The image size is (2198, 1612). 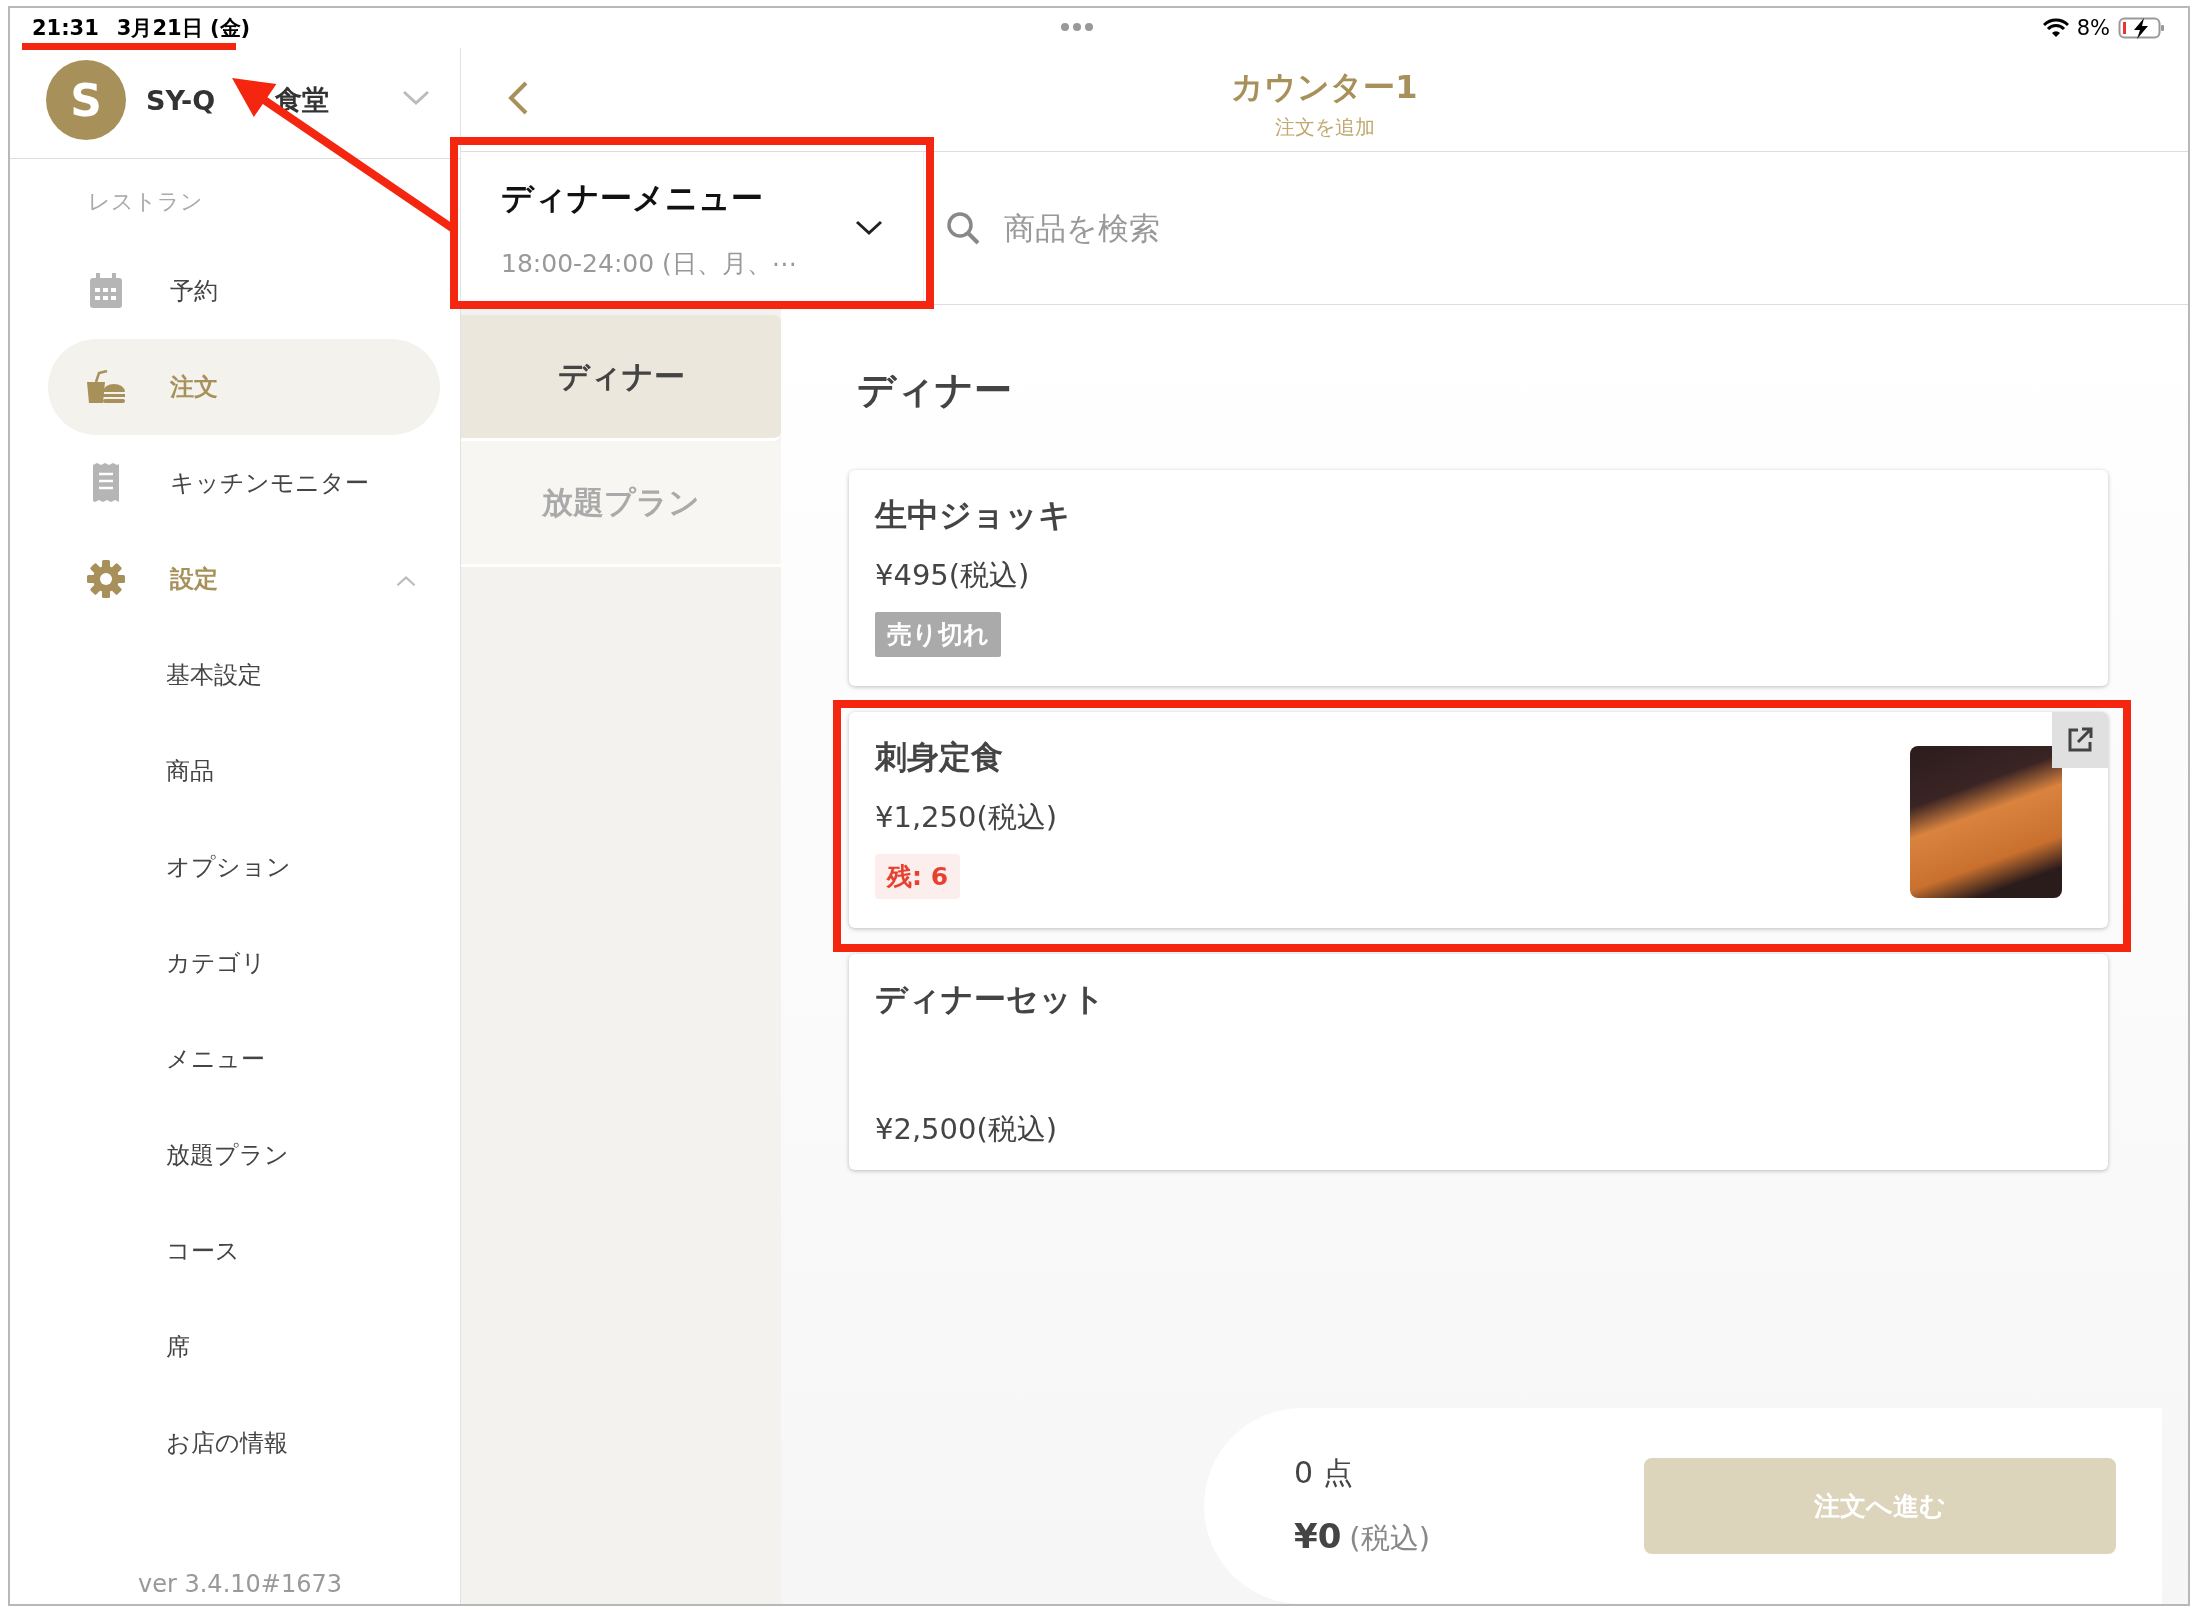 What do you see at coordinates (967, 1129) in the screenshot?
I see `product-price: ¥2,500(税込)` at bounding box center [967, 1129].